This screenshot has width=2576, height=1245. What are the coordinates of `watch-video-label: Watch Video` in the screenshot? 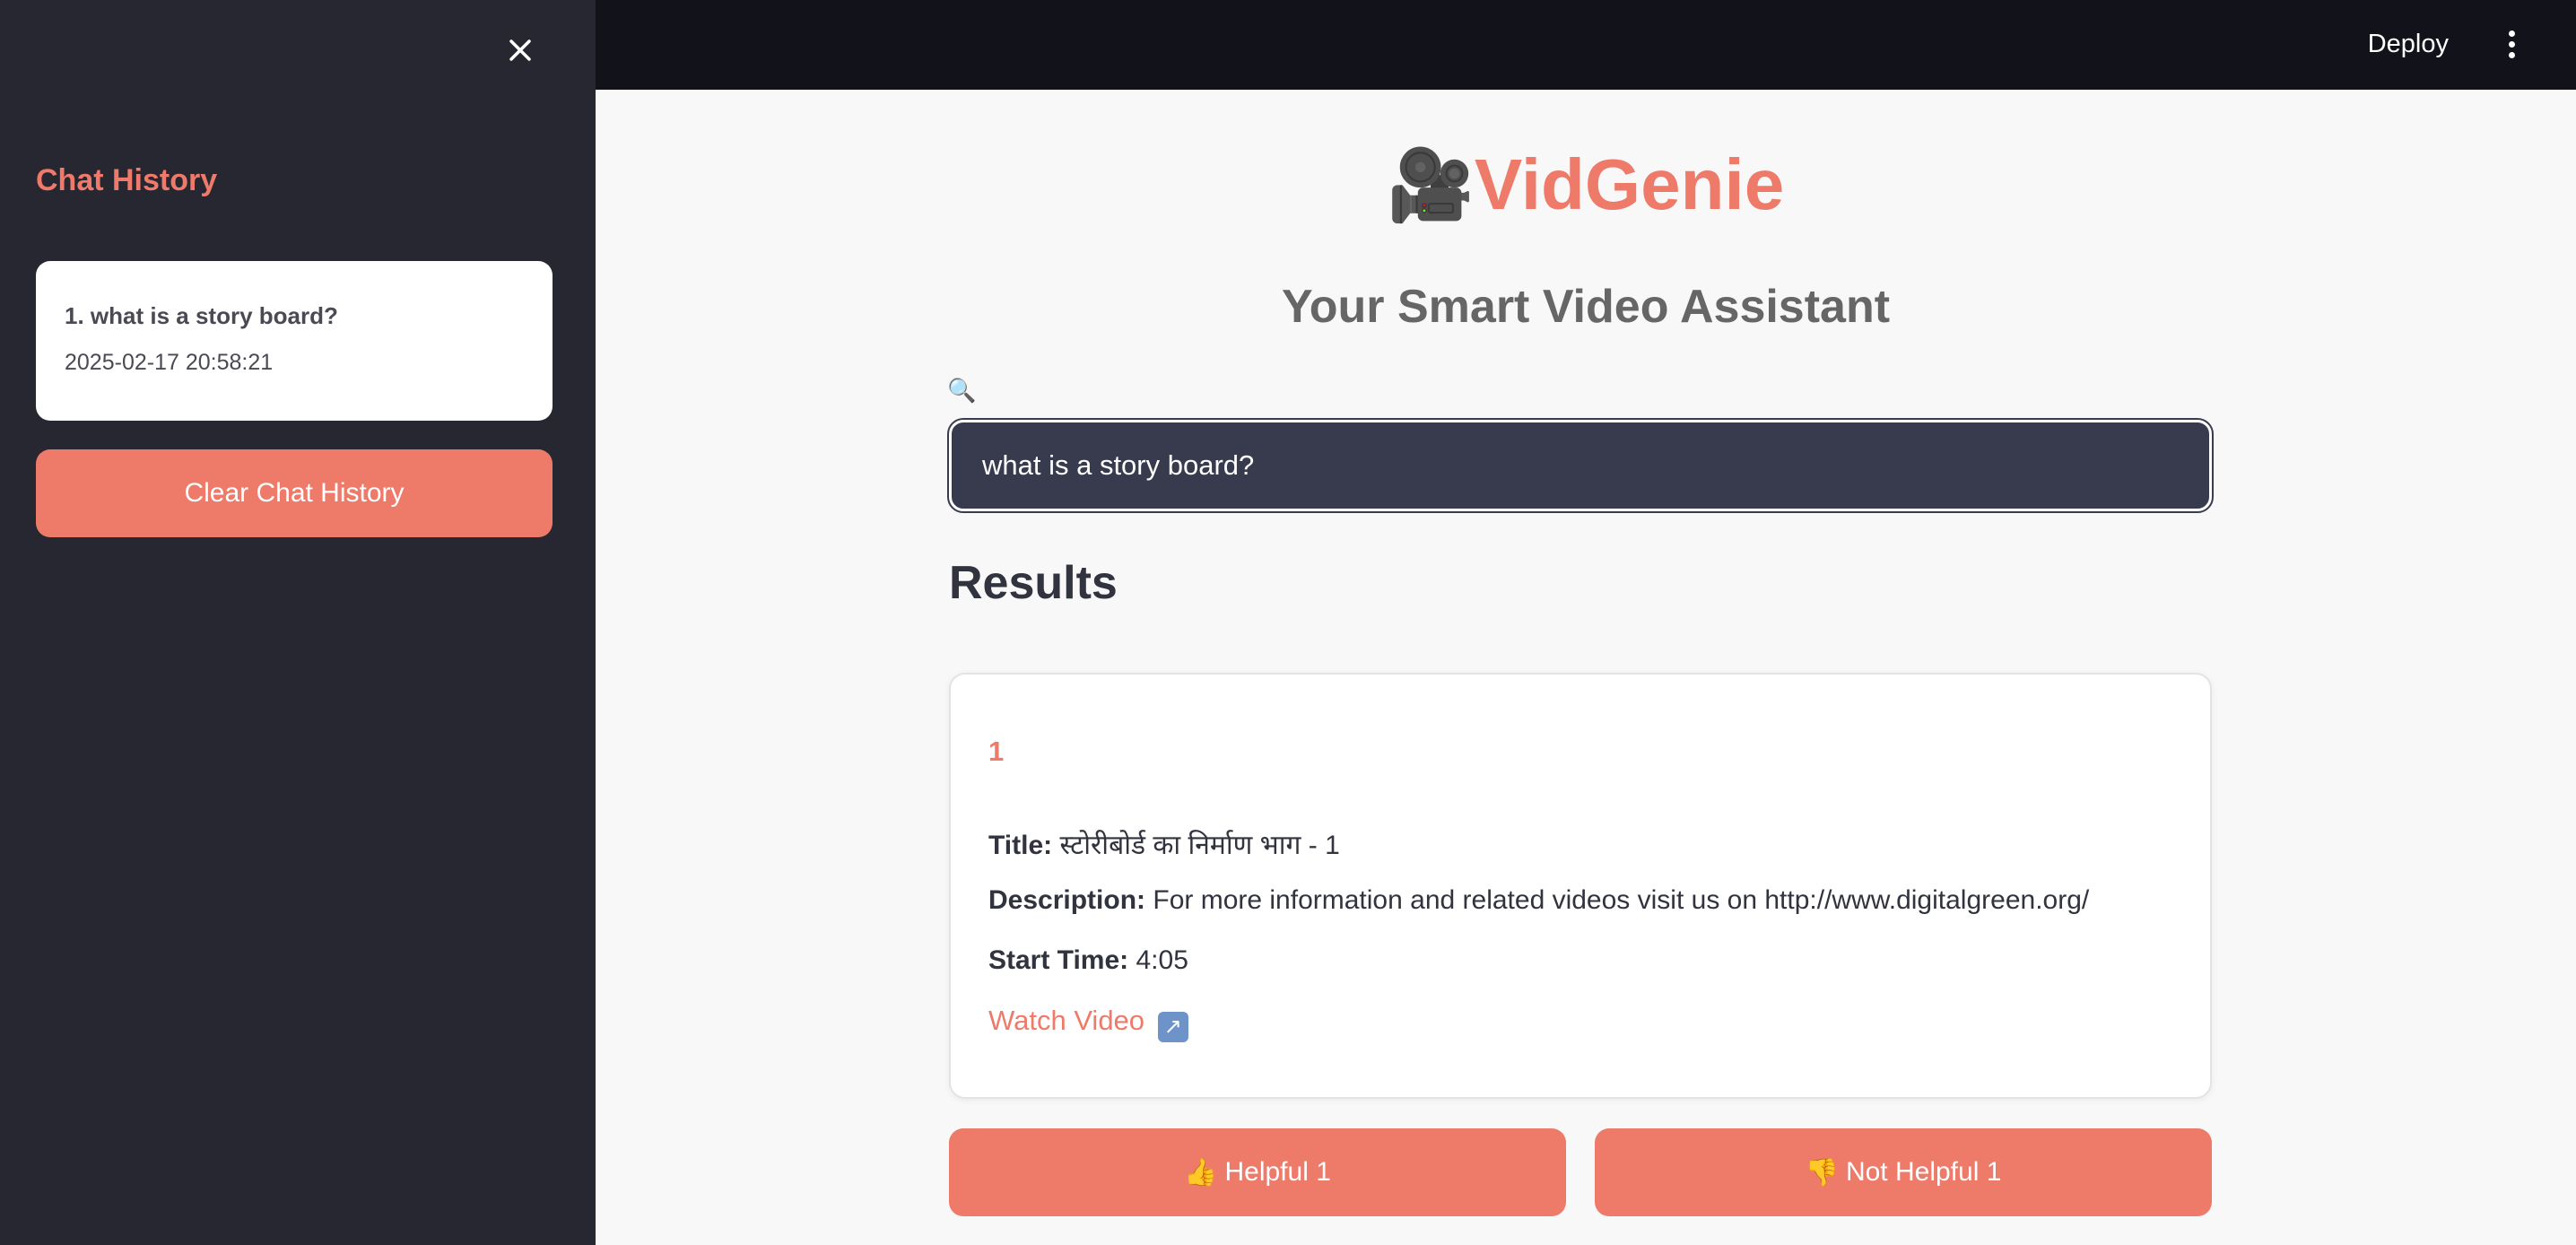 It's located at (1066, 1020).